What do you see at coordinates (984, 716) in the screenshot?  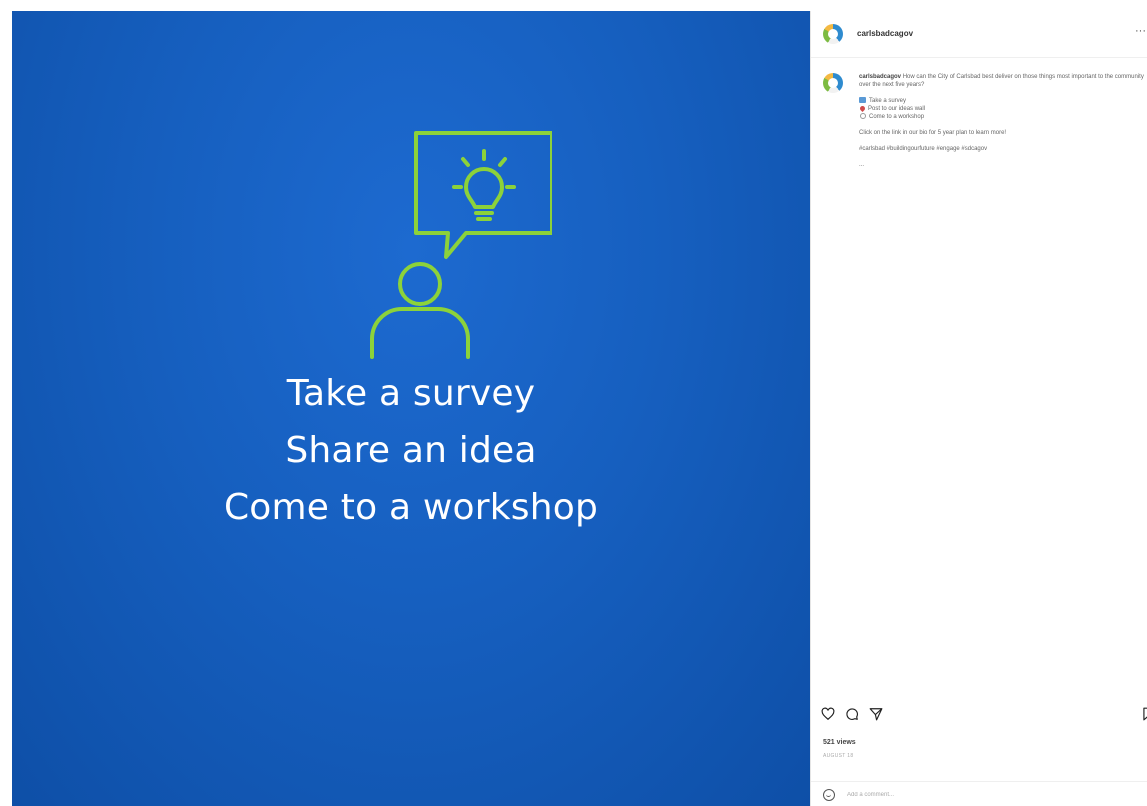 I see `post-actions` at bounding box center [984, 716].